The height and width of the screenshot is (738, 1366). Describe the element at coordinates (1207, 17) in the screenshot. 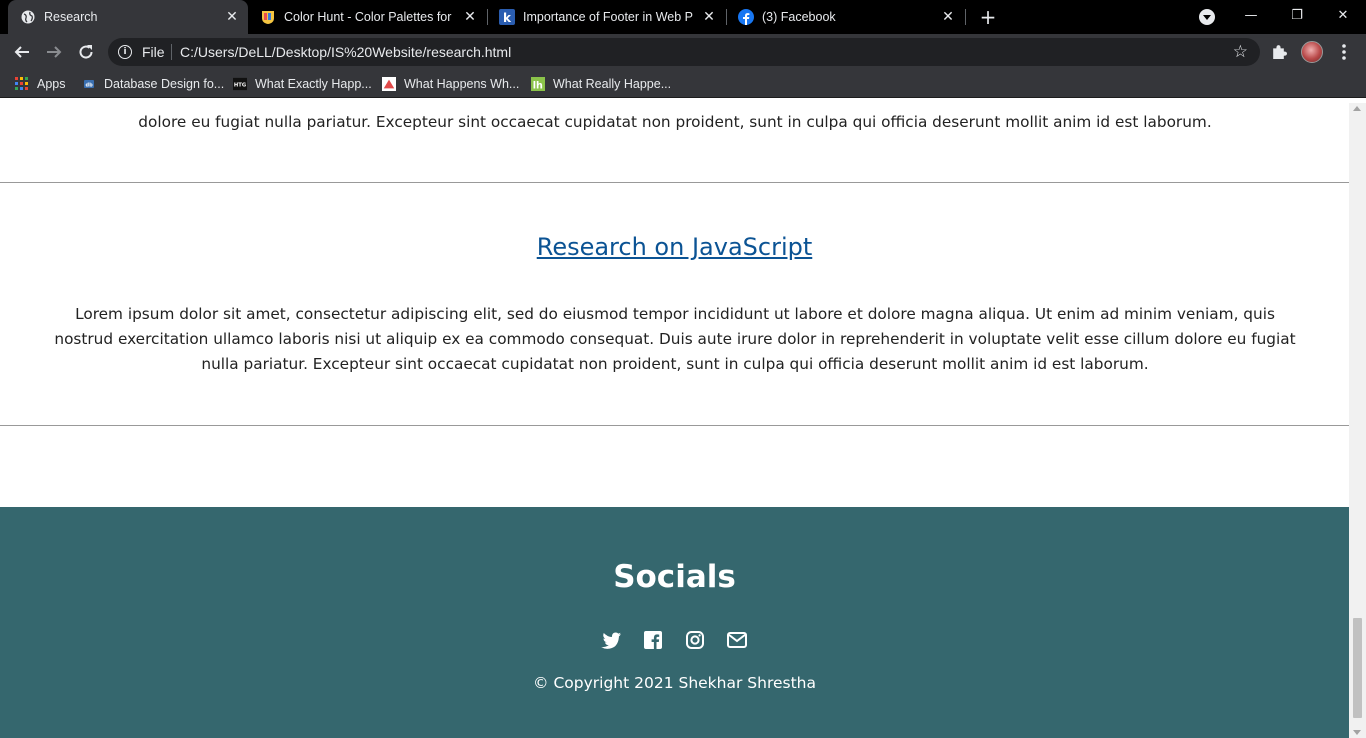

I see `tab-search-icon` at that location.